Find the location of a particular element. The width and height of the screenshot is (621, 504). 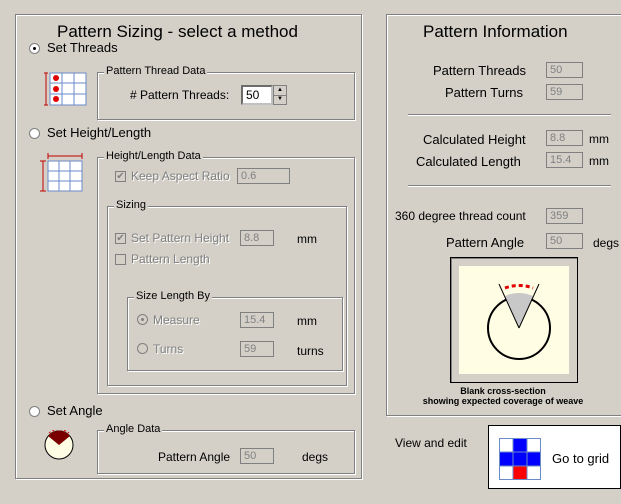

angle-data-pattern-angle-label: Pattern Angle is located at coordinates (194, 457).